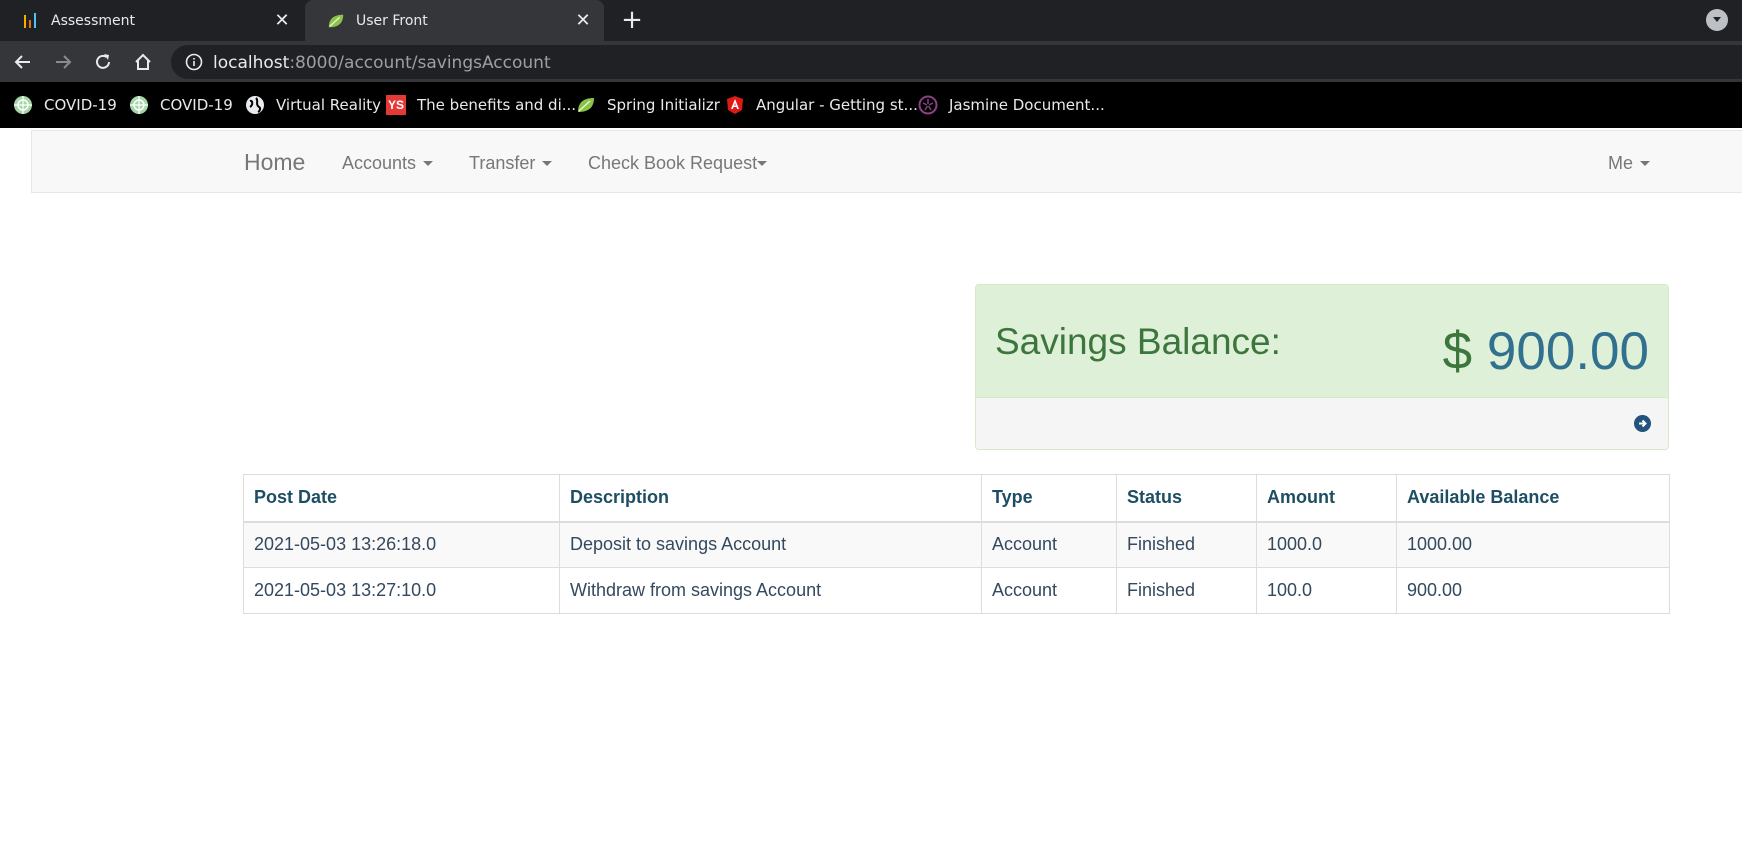 This screenshot has height=855, width=1742. Describe the element at coordinates (1322, 341) in the screenshot. I see `balance-panel-heading: Savings Balance: $ 900.00` at that location.